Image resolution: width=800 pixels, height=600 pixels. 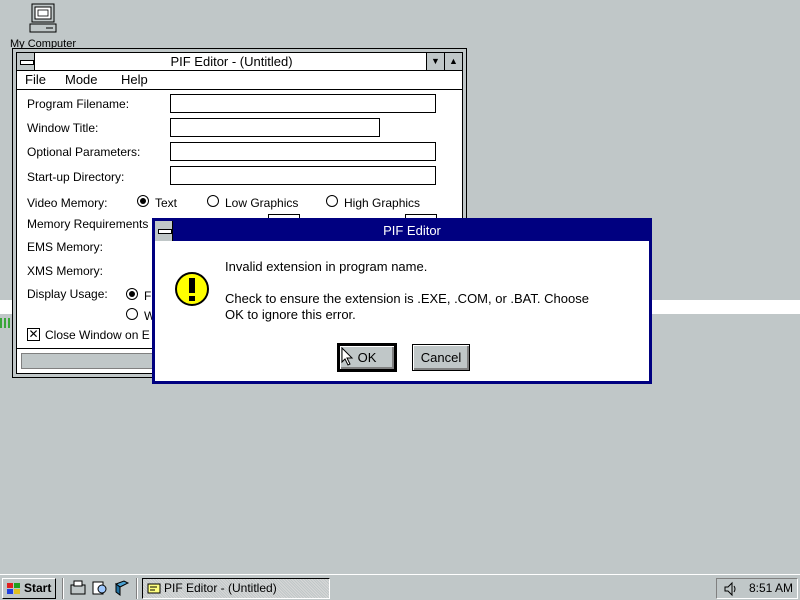 I want to click on close-window-checkbox: ✕, so click(x=33, y=334).